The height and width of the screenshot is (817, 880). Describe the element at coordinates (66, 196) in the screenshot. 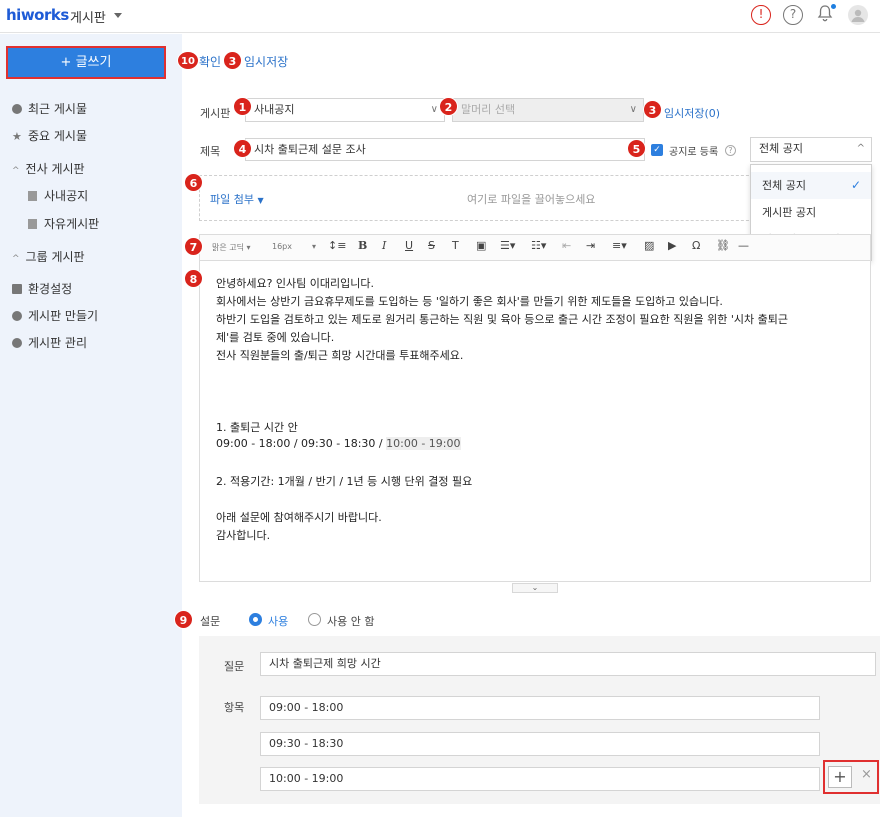

I see `sidebar-item-label: 사내공지` at that location.